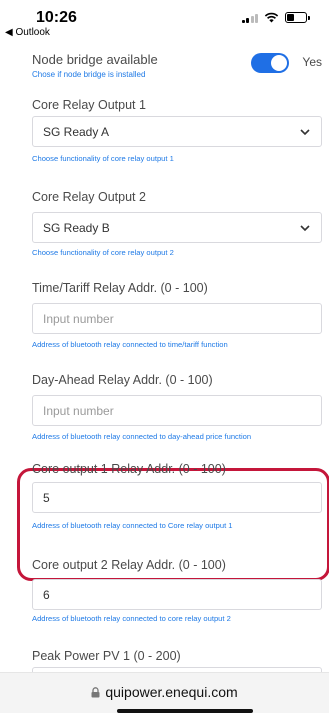 This screenshot has width=329, height=713. Describe the element at coordinates (177, 131) in the screenshot. I see `core-relay-1-select: SG Ready A` at that location.